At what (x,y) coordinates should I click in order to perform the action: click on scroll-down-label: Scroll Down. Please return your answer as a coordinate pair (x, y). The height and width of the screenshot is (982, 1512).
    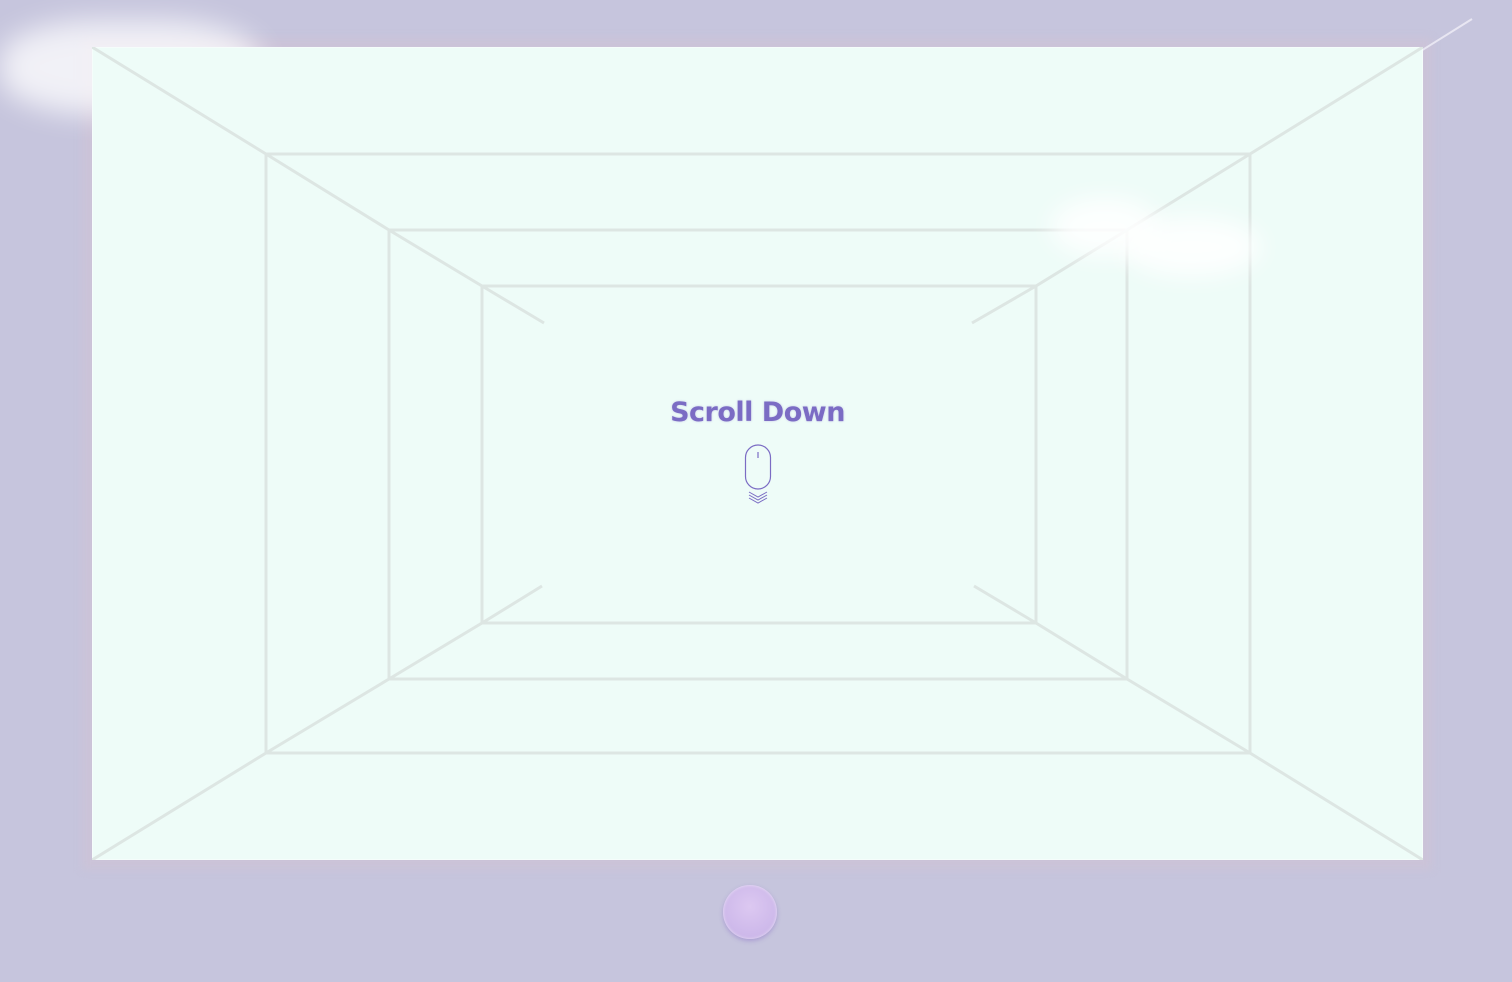
    Looking at the image, I should click on (757, 412).